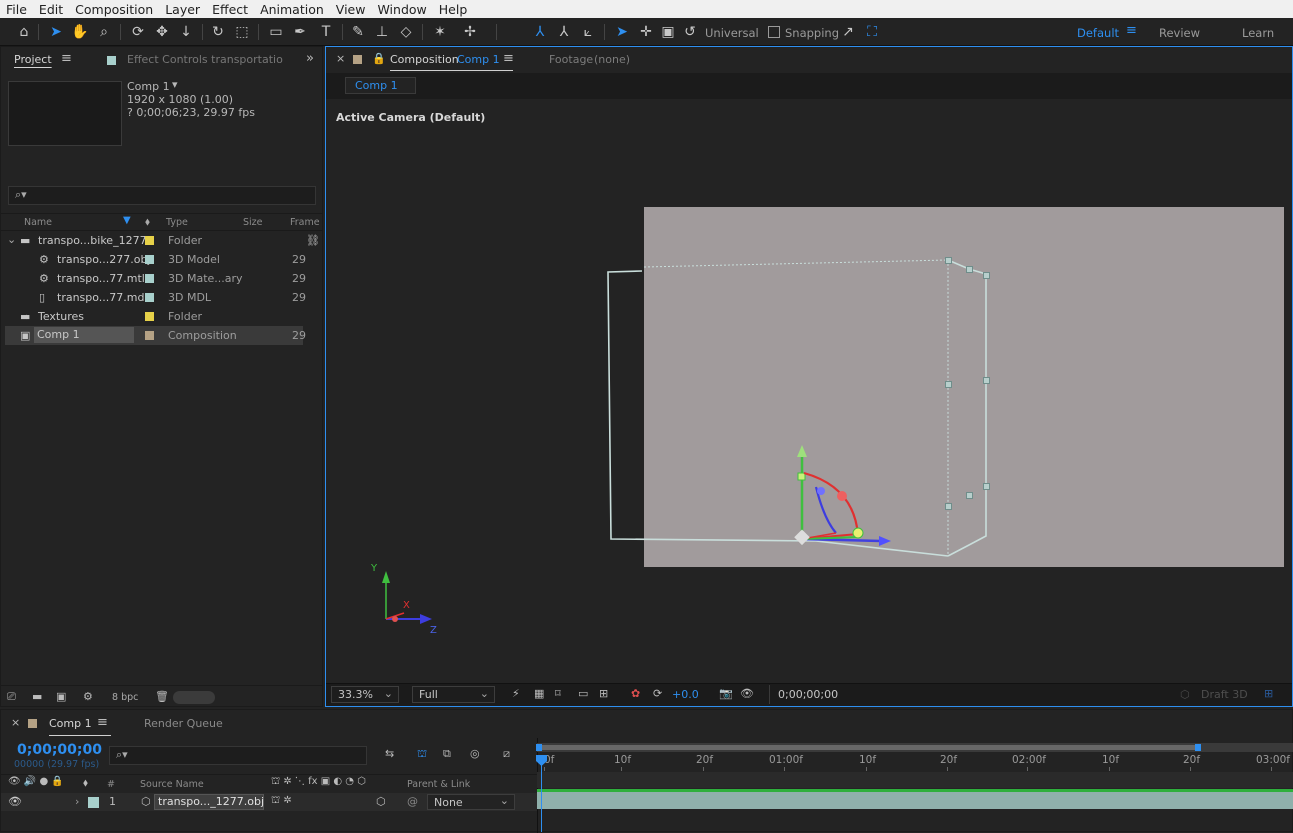  I want to click on move-gizmo-icon: ✛, so click(646, 32).